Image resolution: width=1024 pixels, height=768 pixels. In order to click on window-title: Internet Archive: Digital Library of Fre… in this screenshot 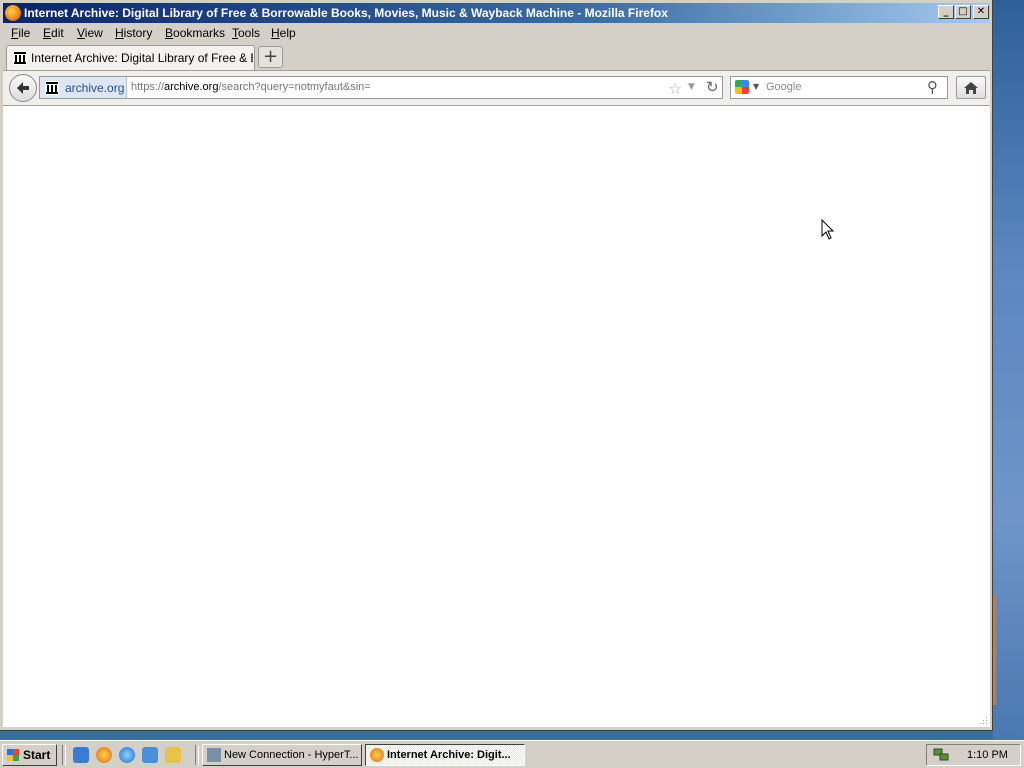, I will do `click(346, 13)`.